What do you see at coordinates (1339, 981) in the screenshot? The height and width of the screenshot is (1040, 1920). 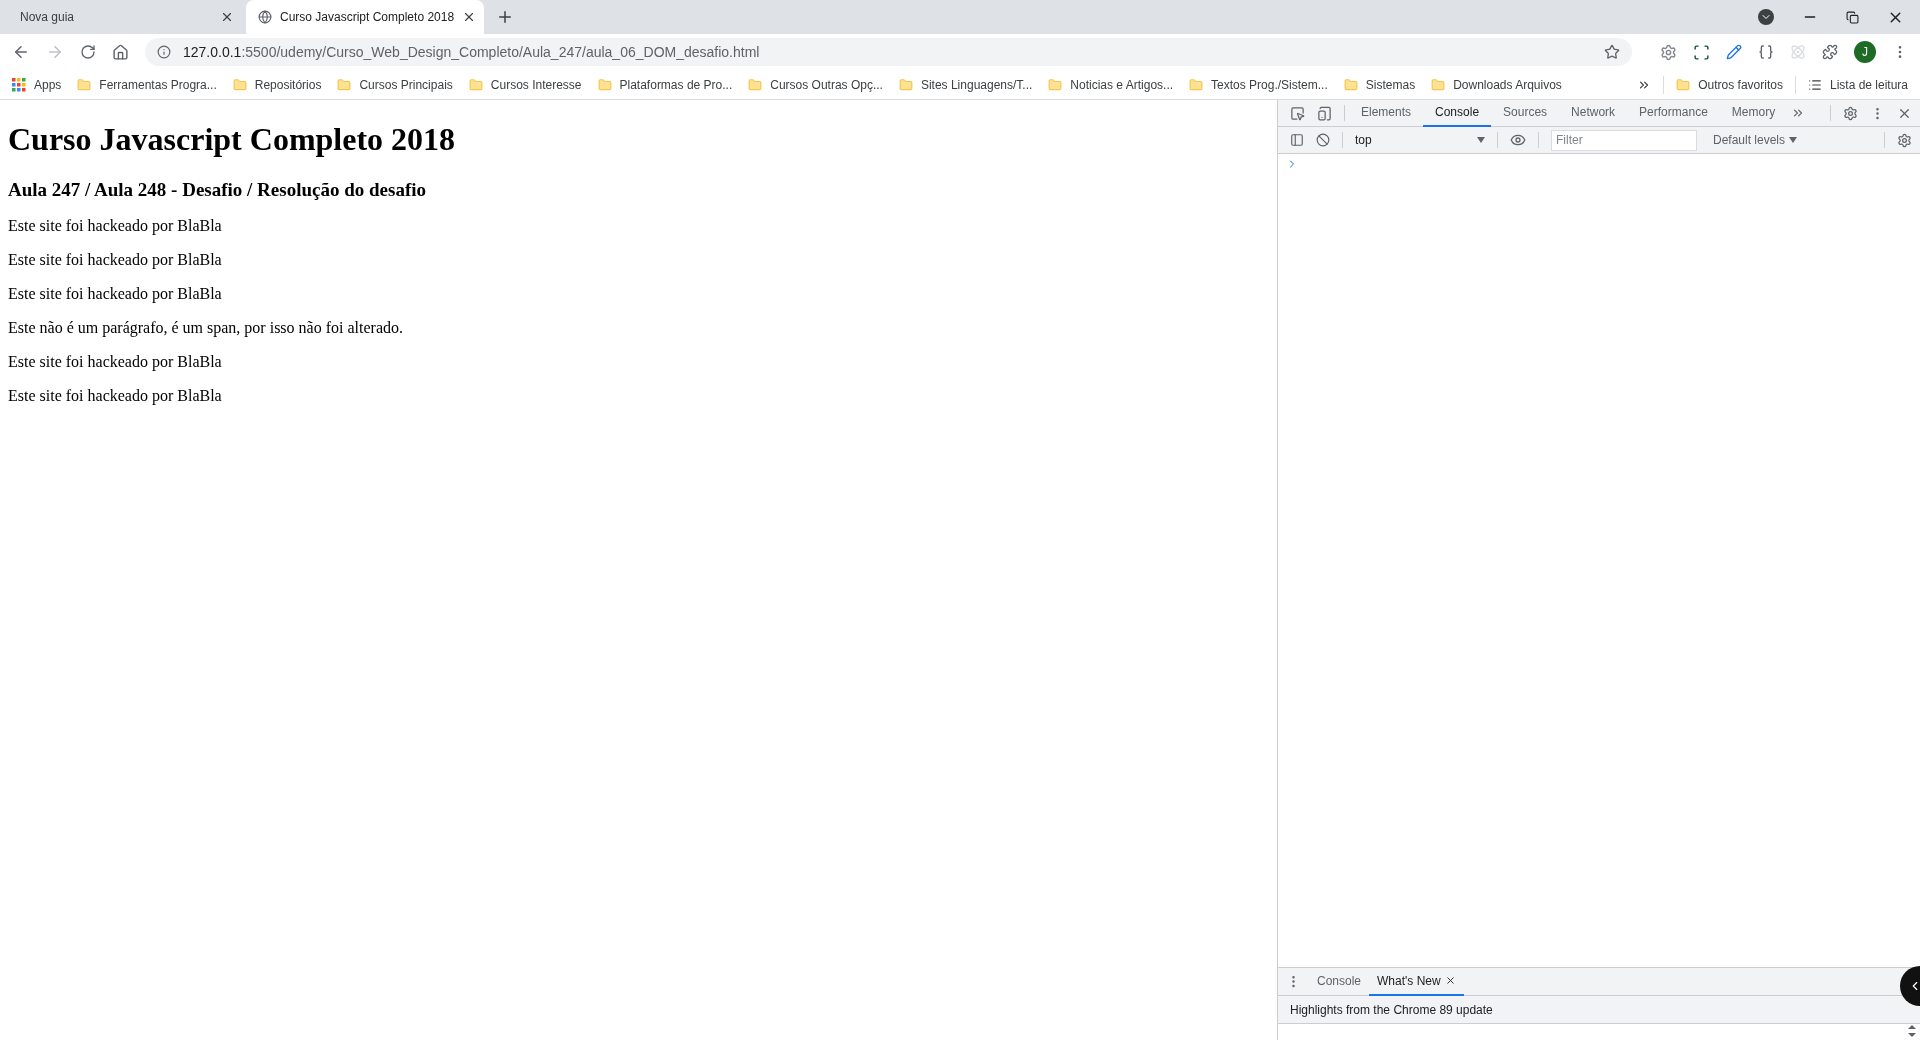 I see `drawer-tab: Console` at bounding box center [1339, 981].